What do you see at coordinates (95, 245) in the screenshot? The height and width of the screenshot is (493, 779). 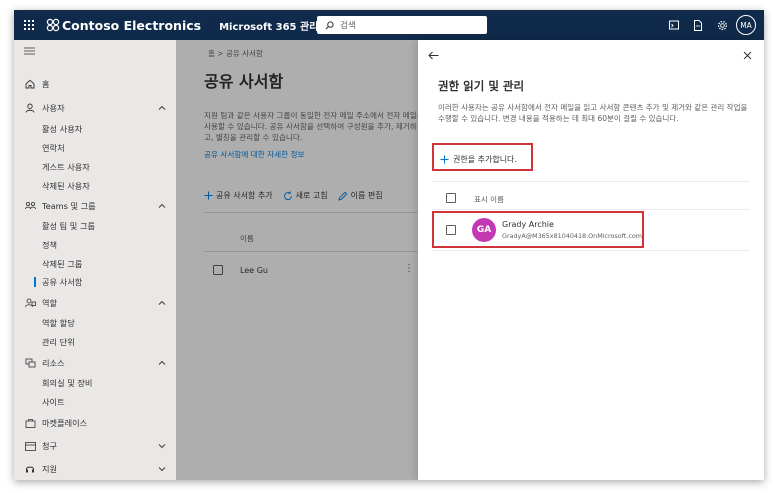 I see `sidebar-item-policies: 정책` at bounding box center [95, 245].